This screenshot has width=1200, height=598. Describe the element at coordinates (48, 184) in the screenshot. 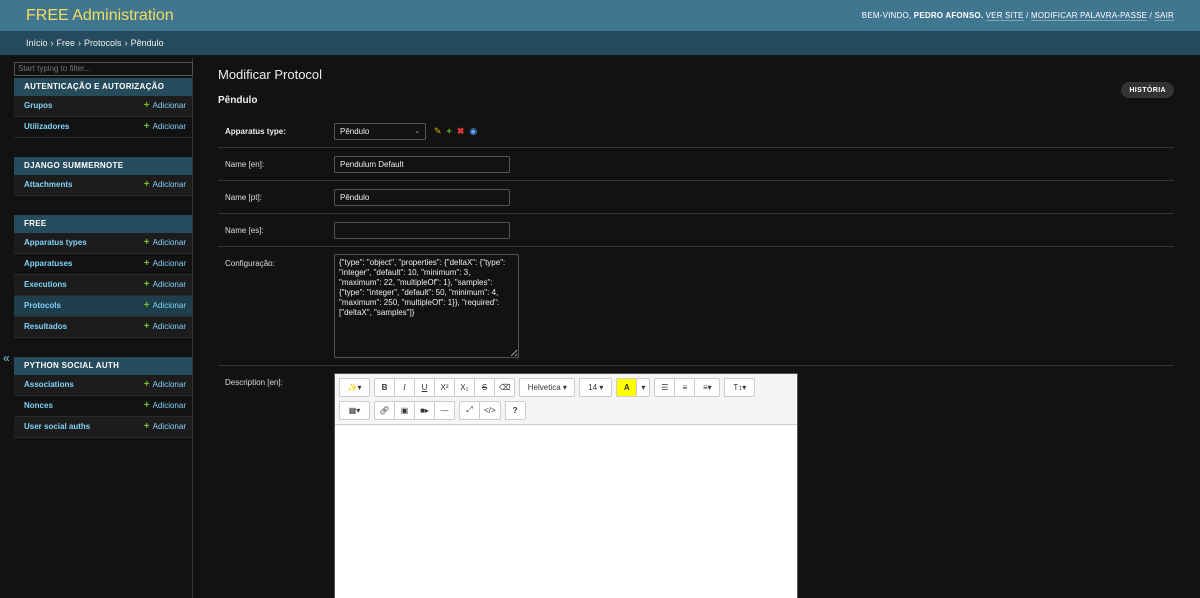

I see `model-link: Attachments` at that location.